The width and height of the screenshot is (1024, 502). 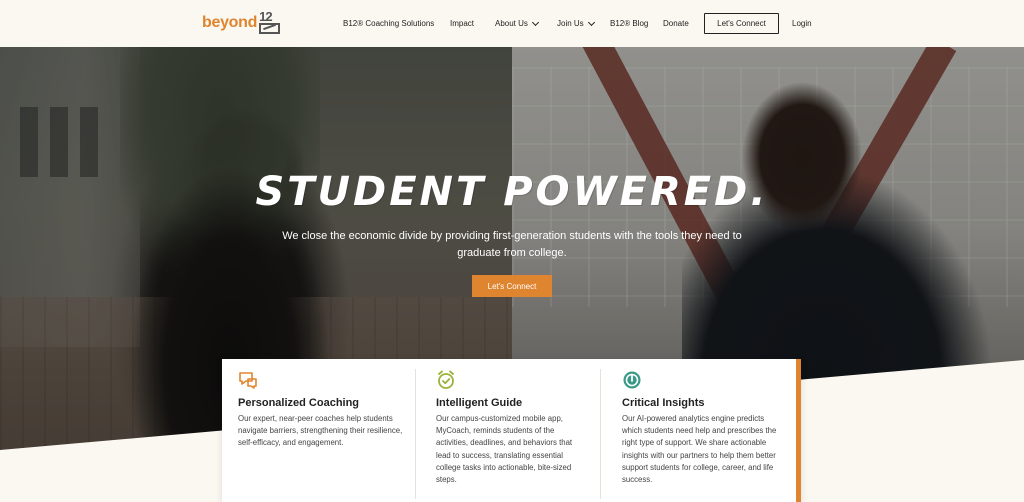 I want to click on feature-title: Intelligent Guide, so click(x=479, y=403).